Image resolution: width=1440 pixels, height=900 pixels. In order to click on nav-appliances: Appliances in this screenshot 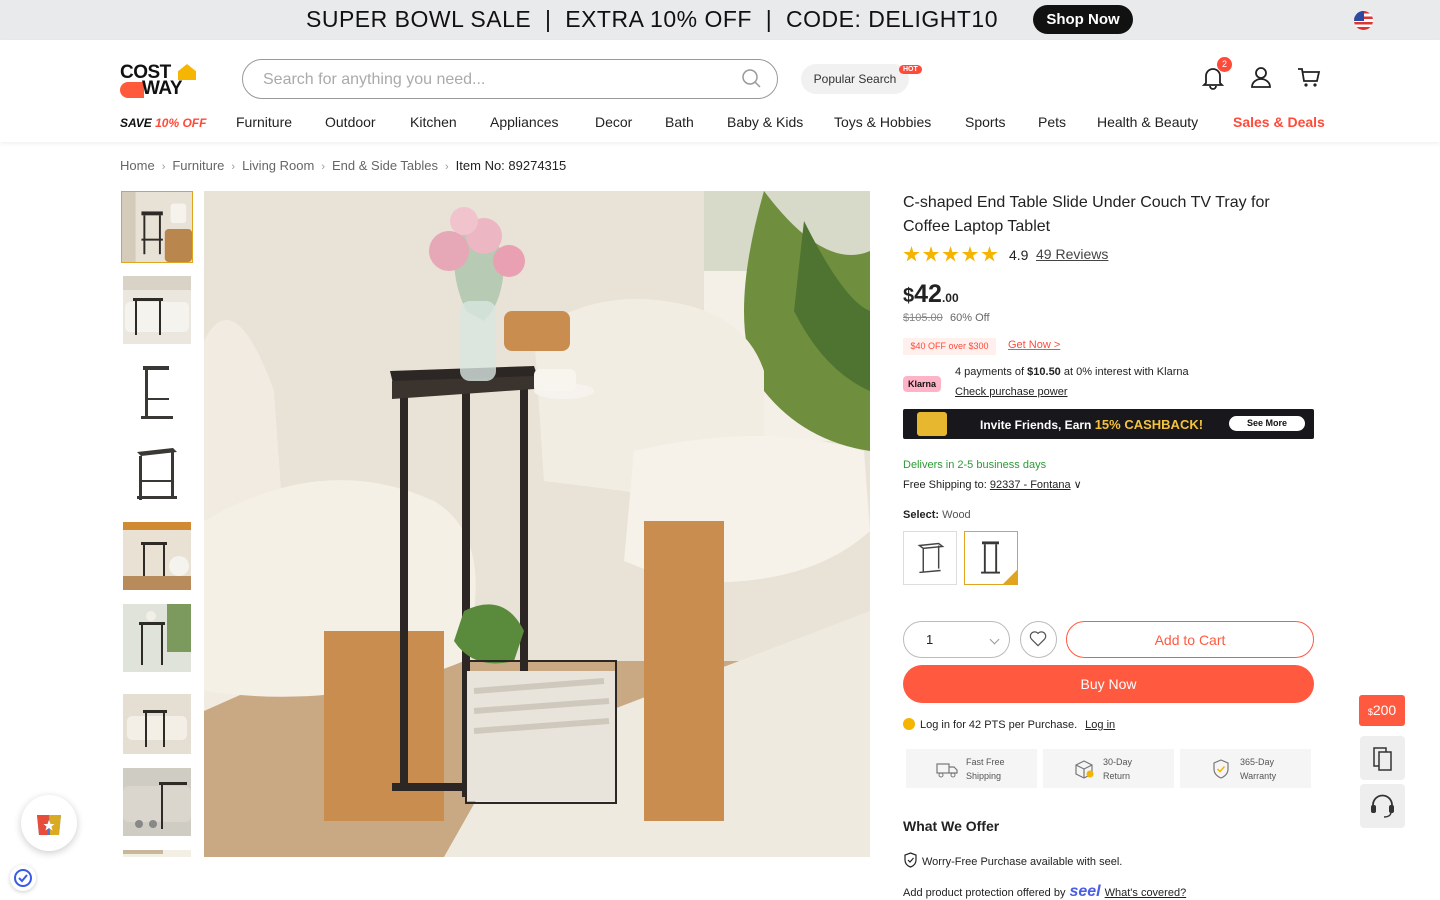, I will do `click(524, 122)`.